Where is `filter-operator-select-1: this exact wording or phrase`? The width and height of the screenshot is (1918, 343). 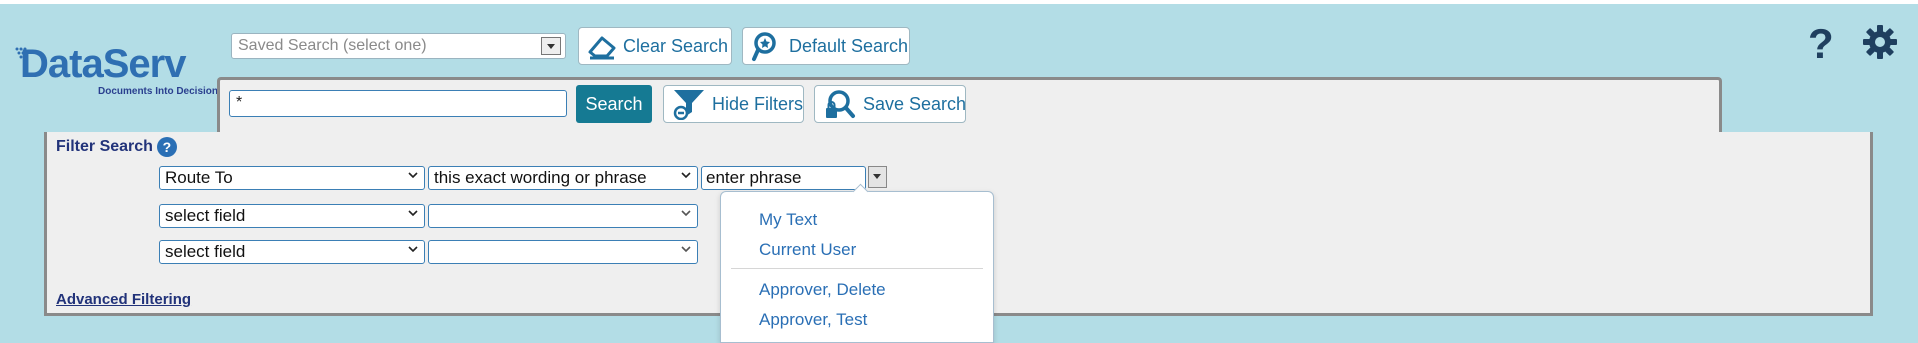
filter-operator-select-1: this exact wording or phrase is located at coordinates (563, 178).